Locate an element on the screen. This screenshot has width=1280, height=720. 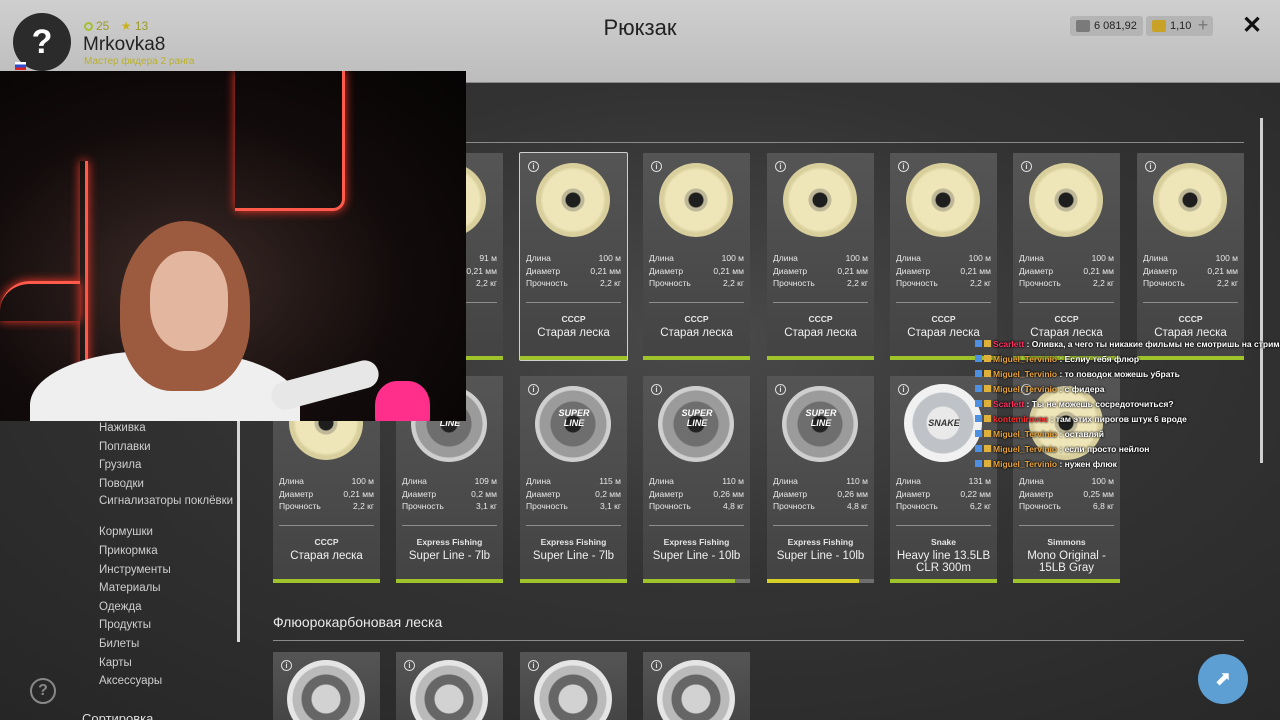
sidebar-item-leaders: Поводки is located at coordinates (166, 484).